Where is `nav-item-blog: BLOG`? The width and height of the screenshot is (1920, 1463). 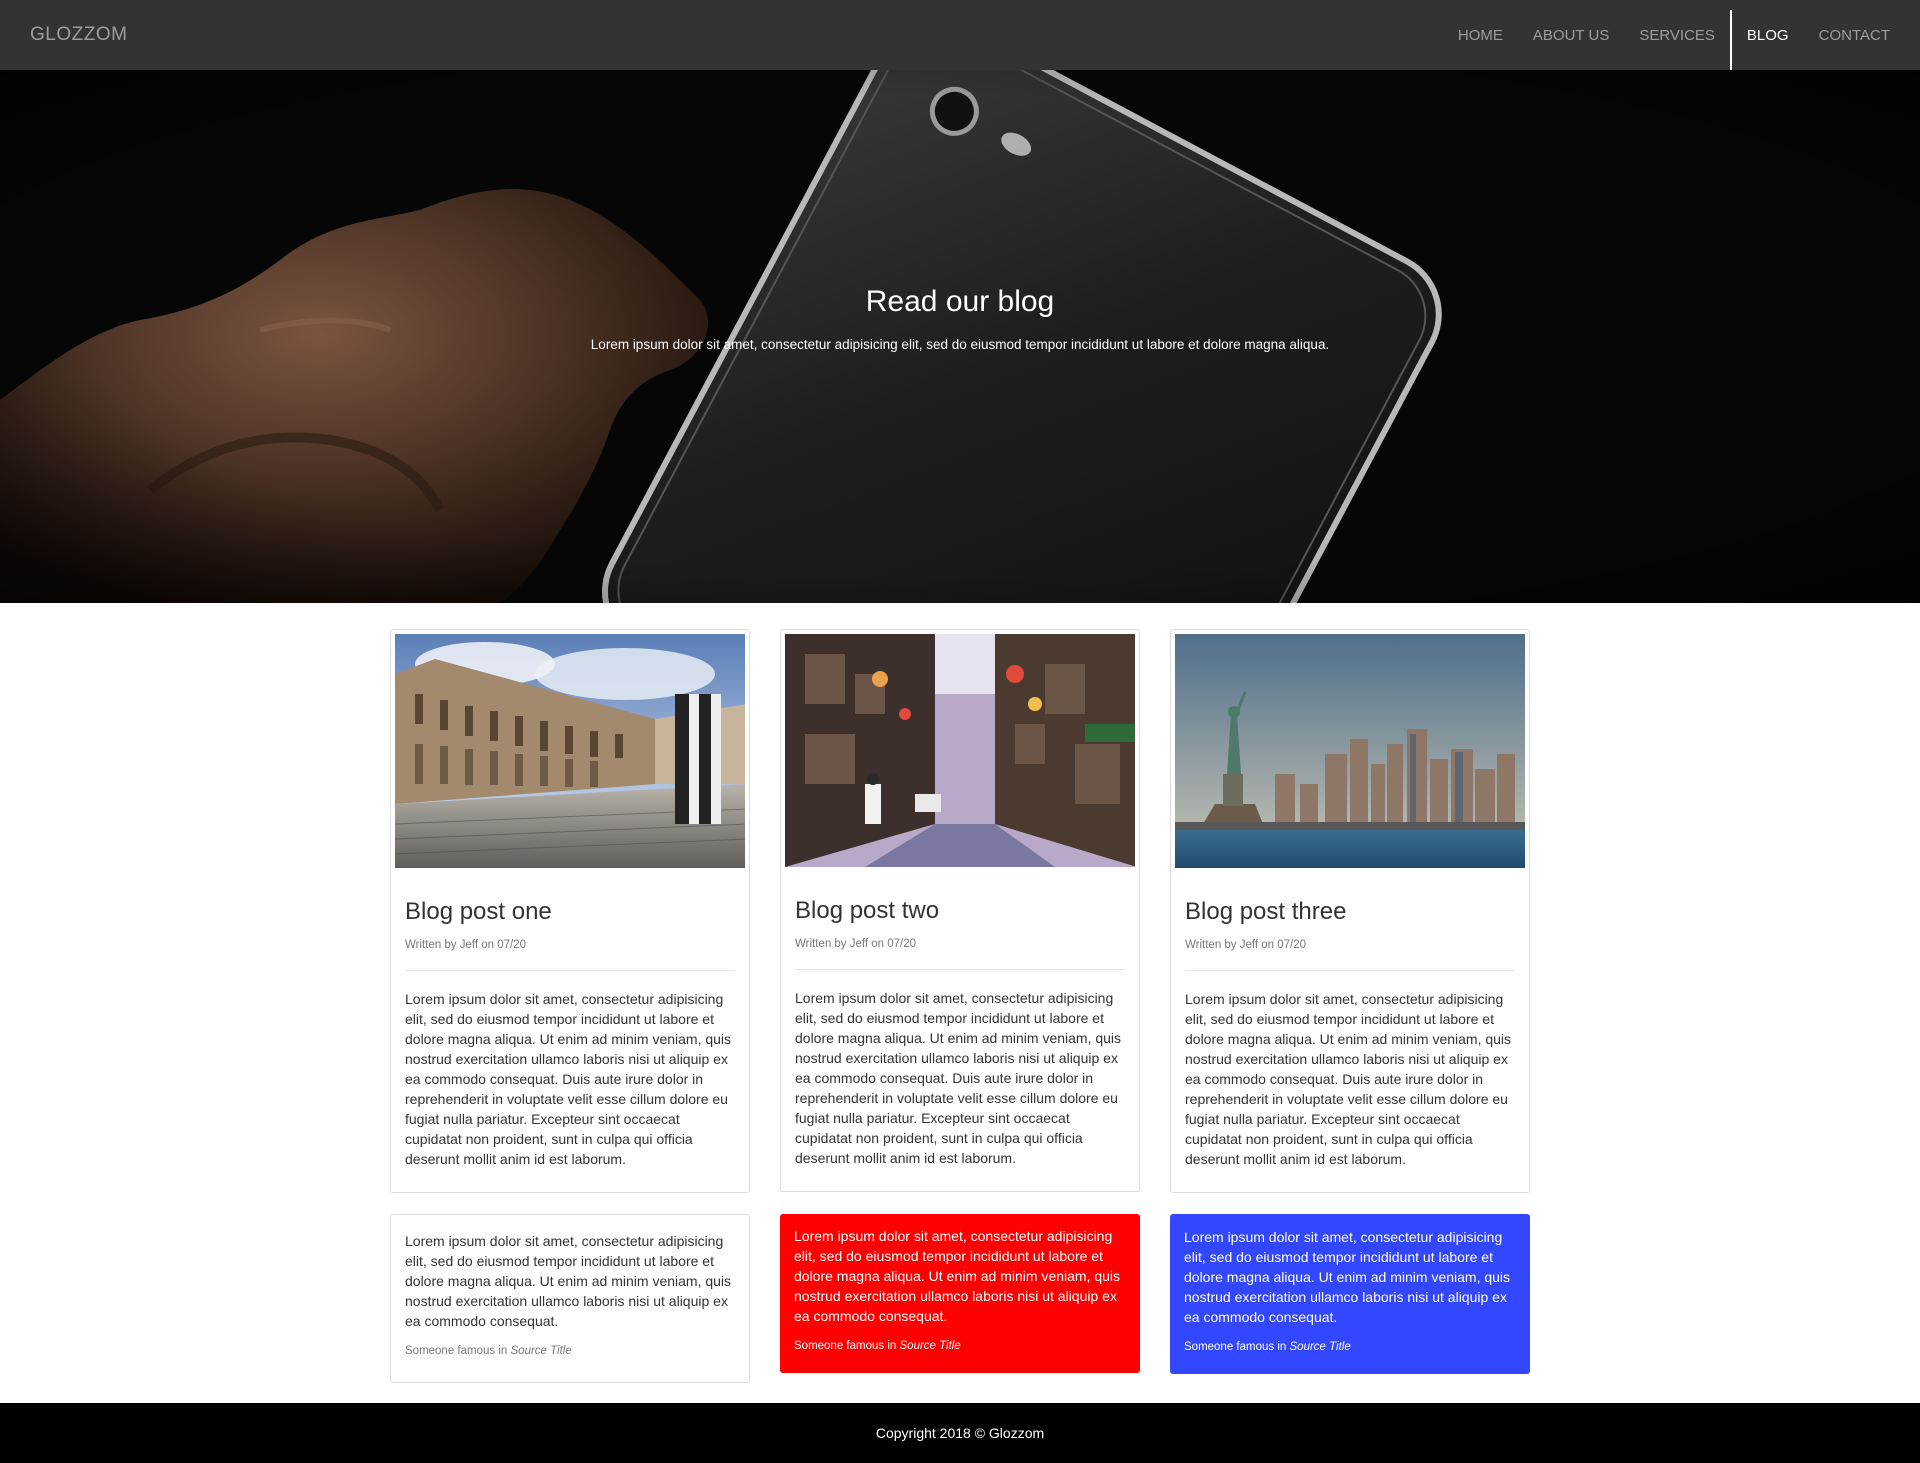
nav-item-blog: BLOG is located at coordinates (1766, 40).